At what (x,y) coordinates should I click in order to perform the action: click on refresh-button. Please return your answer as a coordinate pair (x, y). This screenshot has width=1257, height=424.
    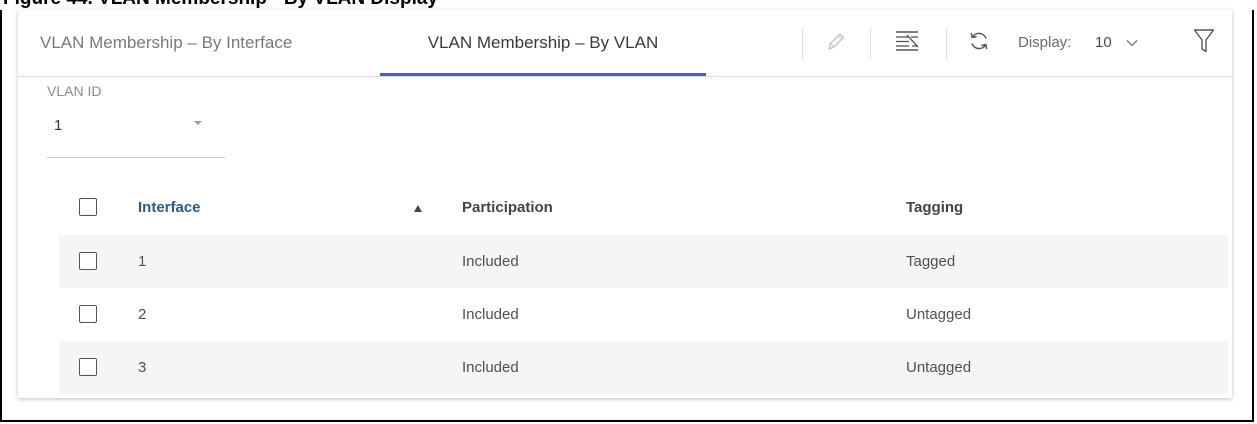
    Looking at the image, I should click on (979, 43).